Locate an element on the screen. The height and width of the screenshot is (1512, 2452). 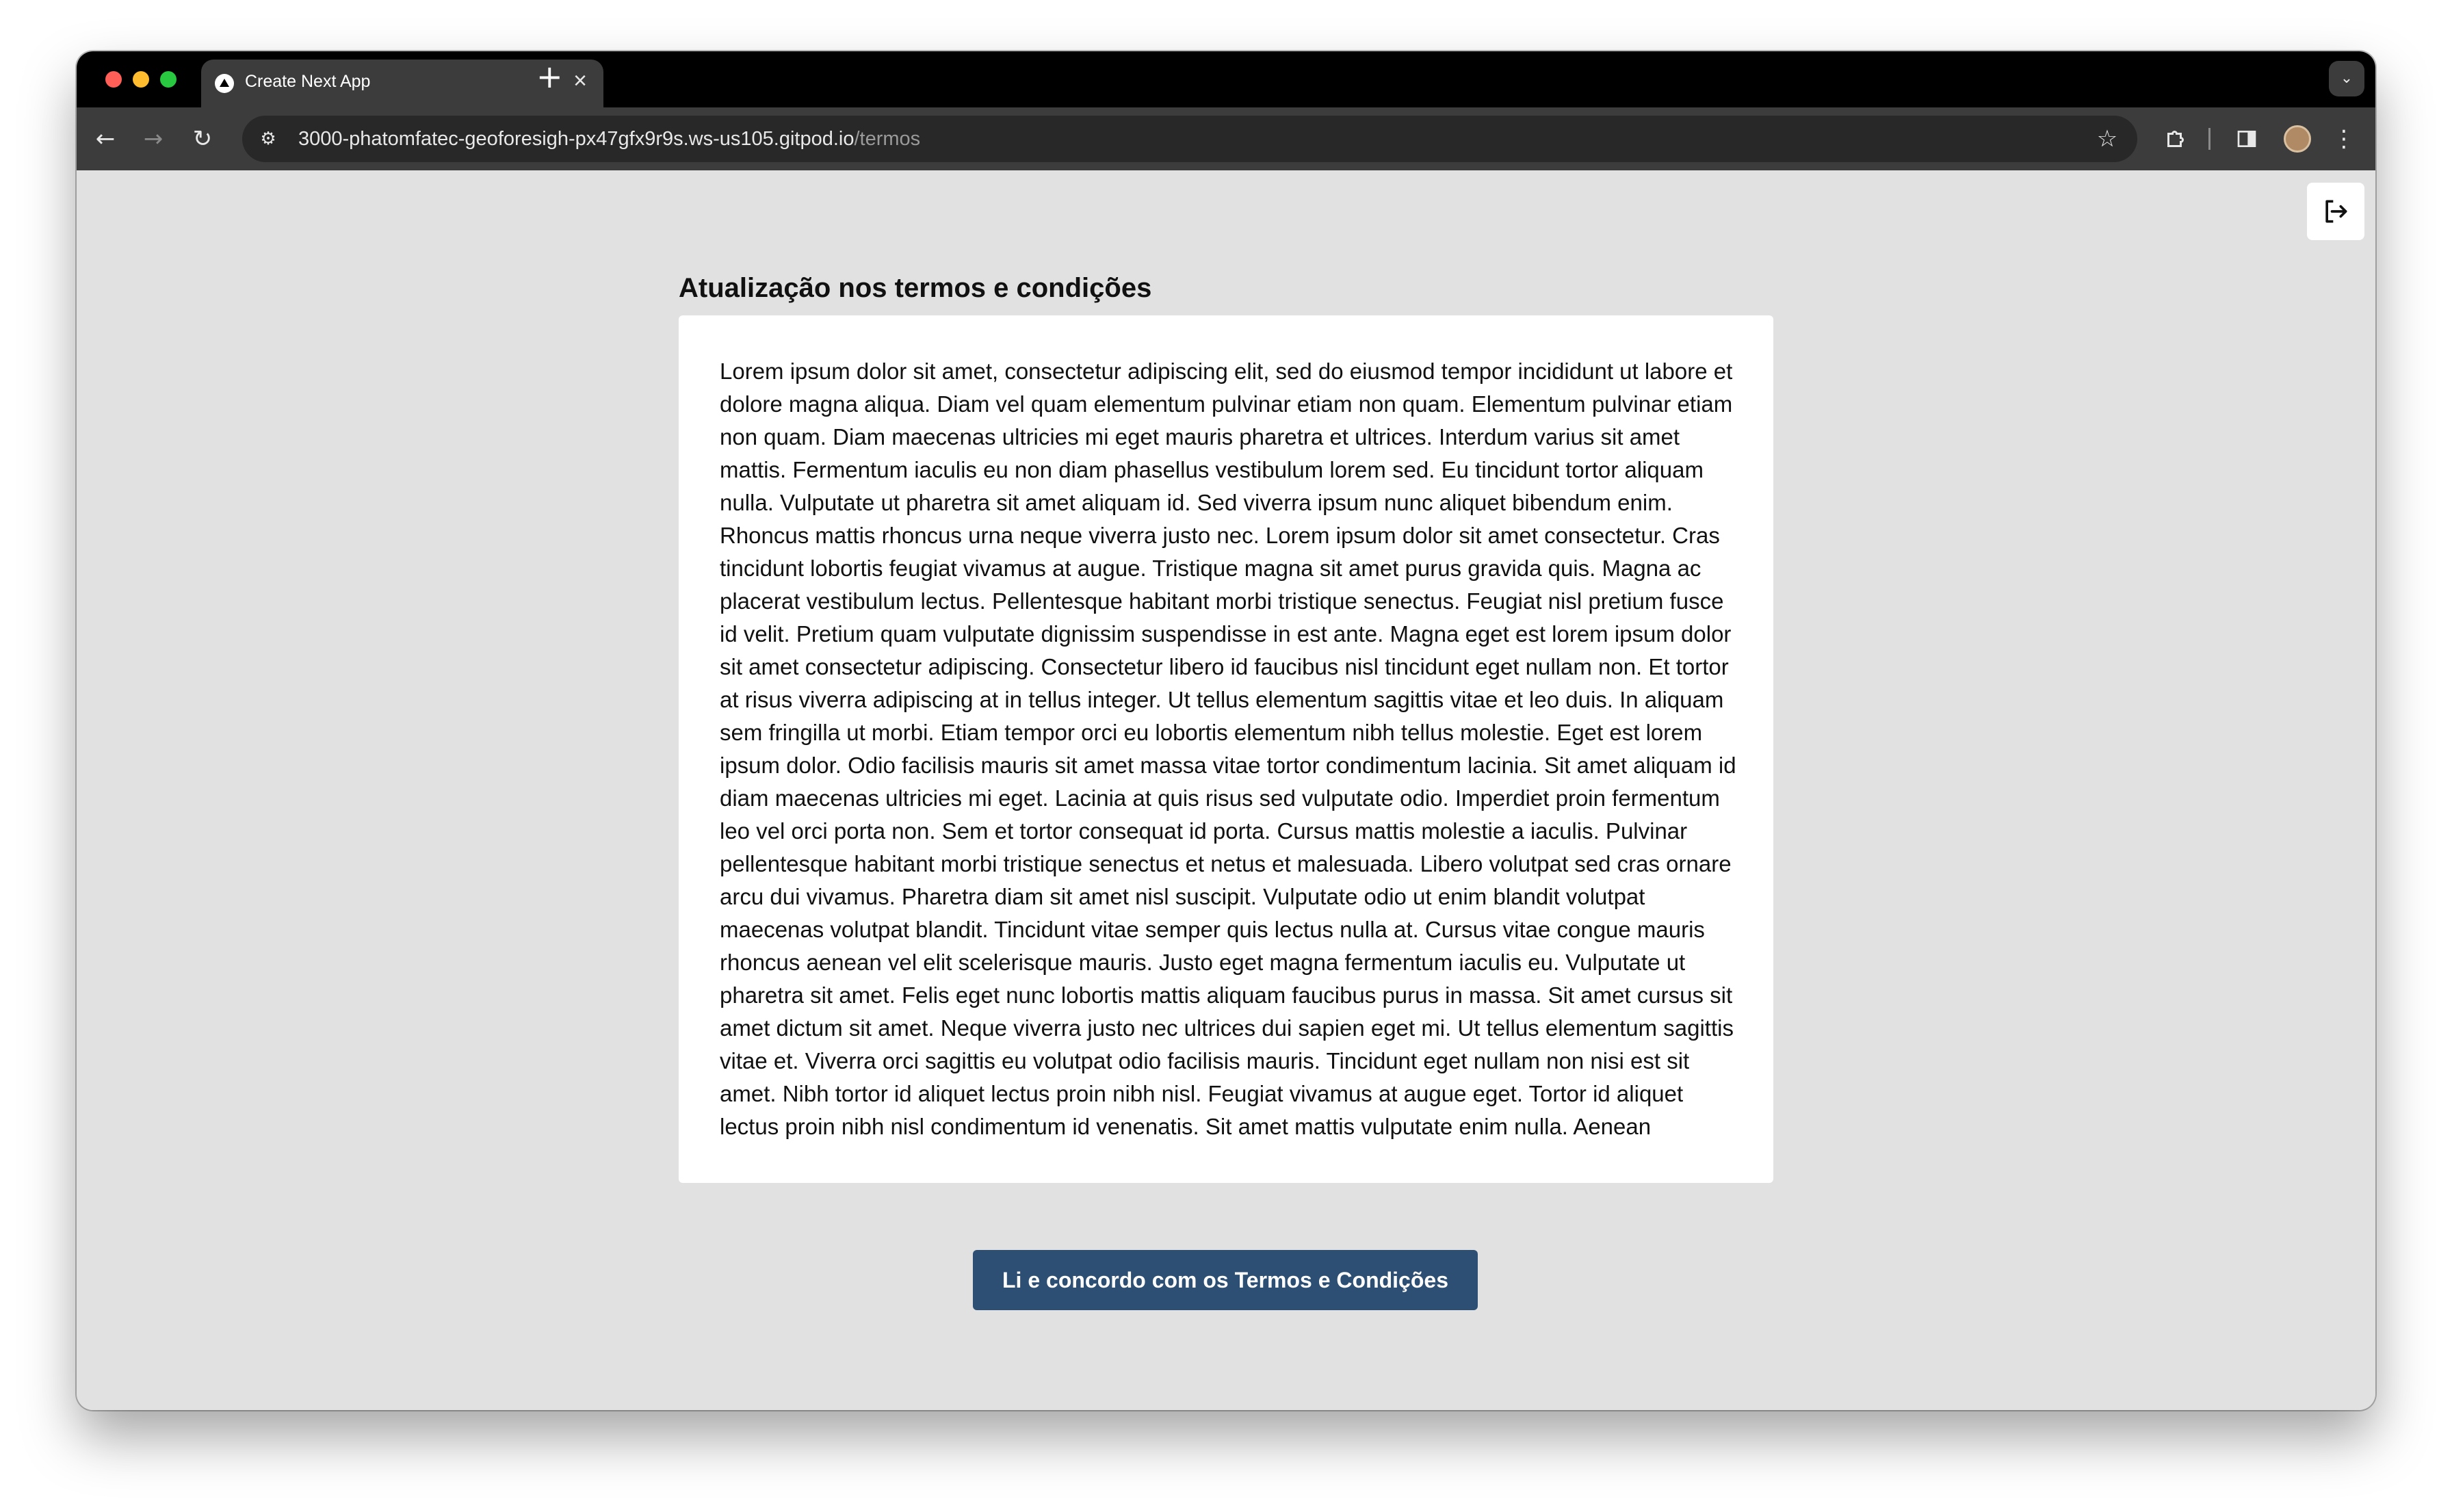
chevron-down-icon: ⌄ is located at coordinates (2346, 78).